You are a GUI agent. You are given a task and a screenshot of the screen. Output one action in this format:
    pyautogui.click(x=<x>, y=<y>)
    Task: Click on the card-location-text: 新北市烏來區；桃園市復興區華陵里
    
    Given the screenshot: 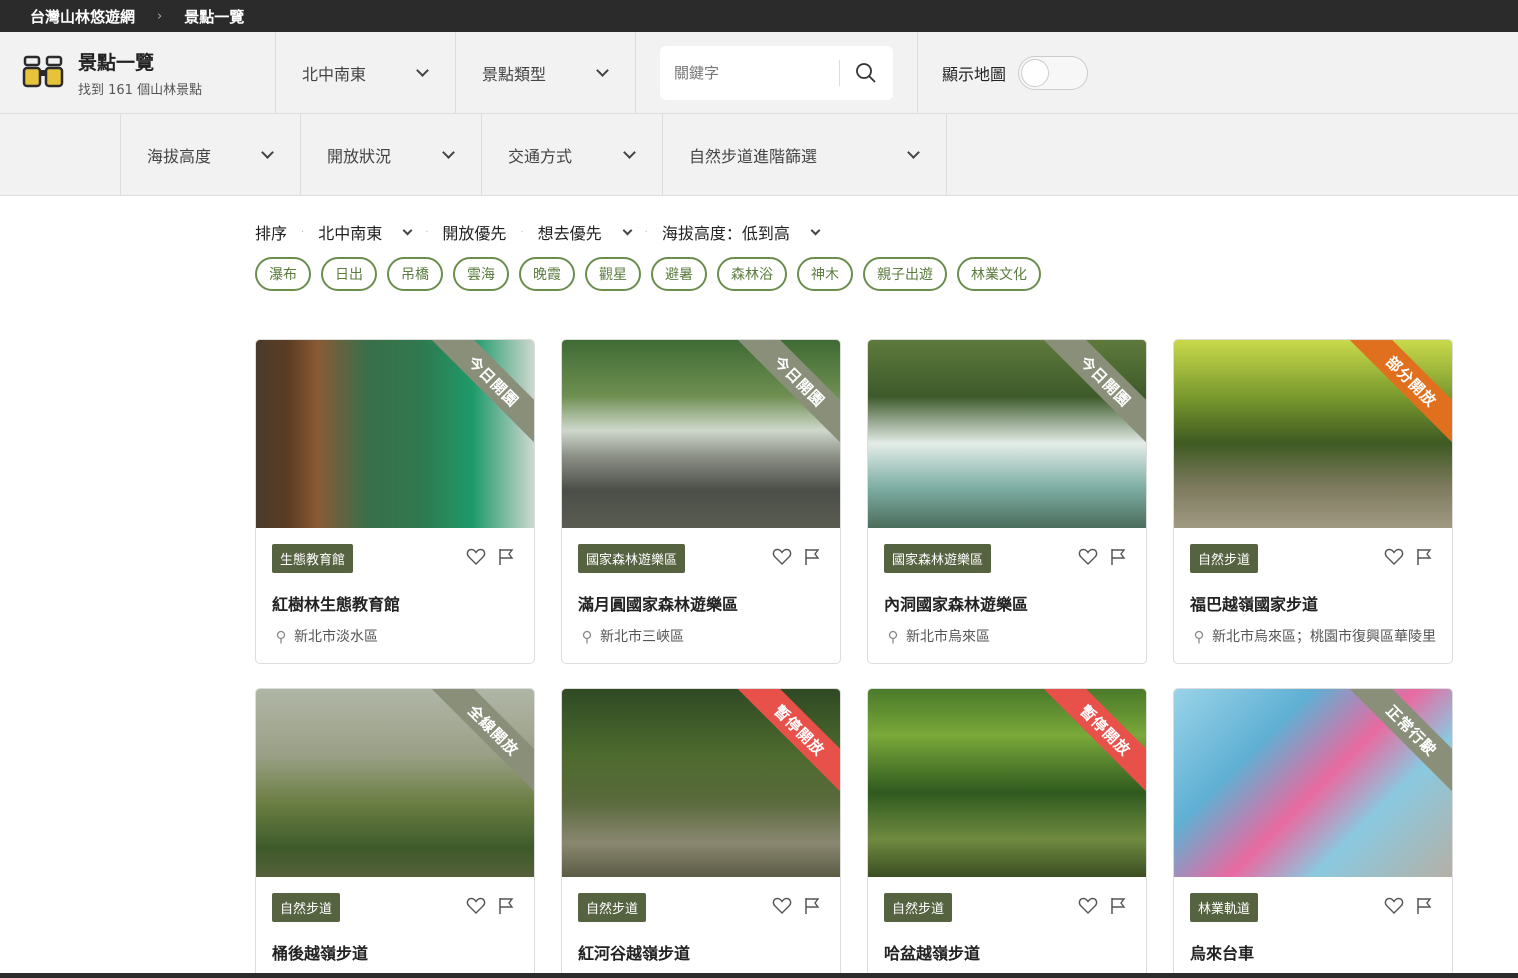 What is the action you would take?
    pyautogui.click(x=1324, y=637)
    